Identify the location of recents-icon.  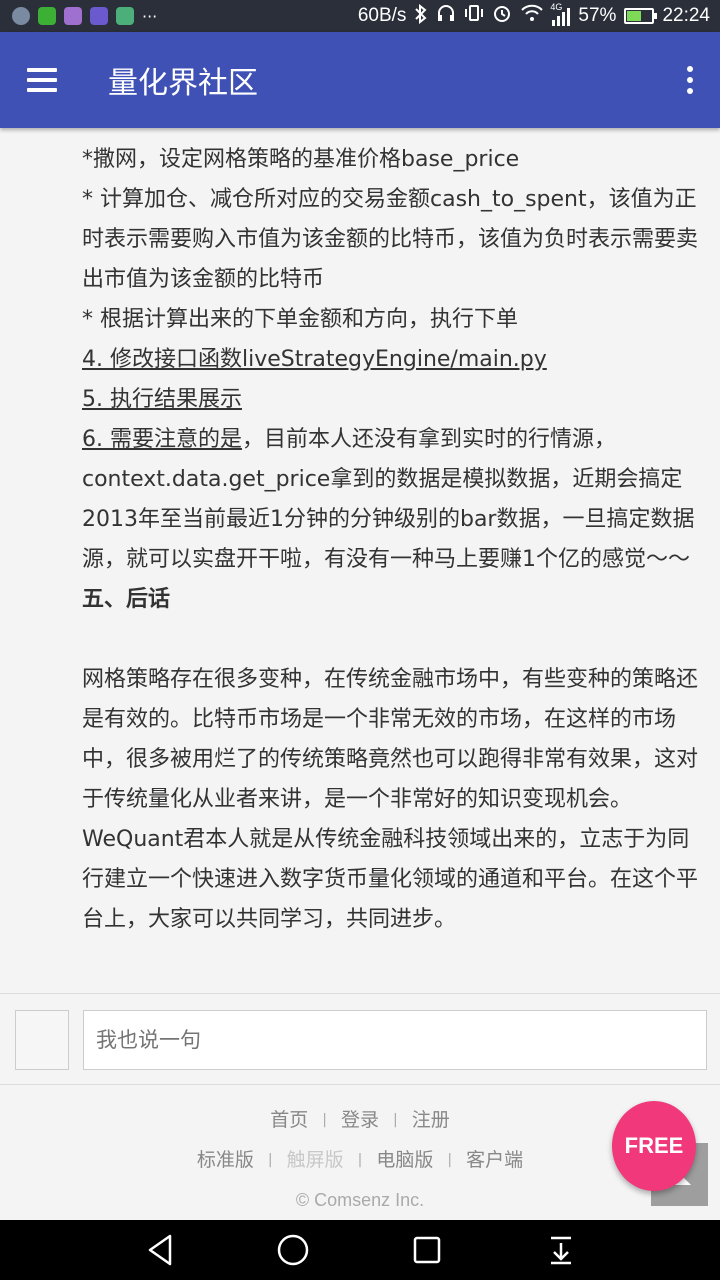
(427, 1250).